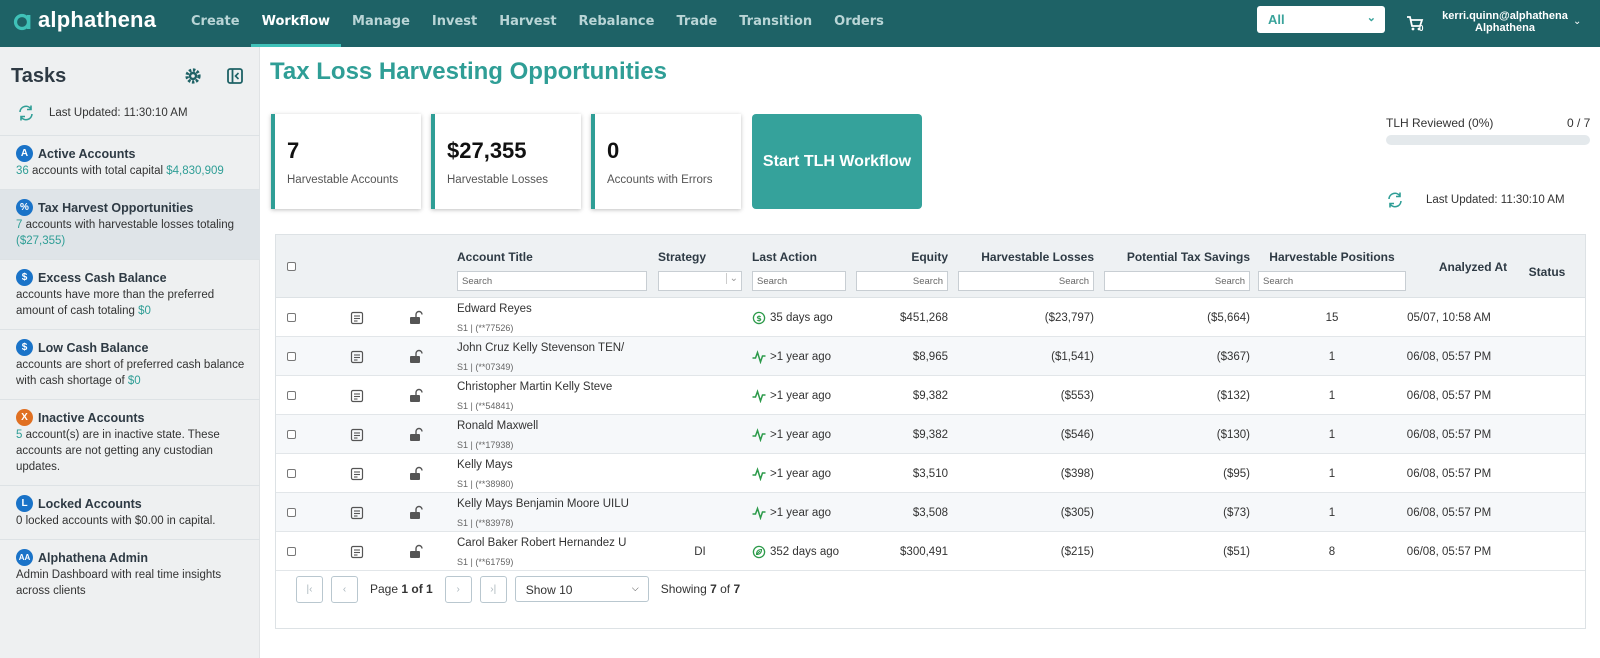 The width and height of the screenshot is (1600, 658). Describe the element at coordinates (902, 281) in the screenshot. I see `equity-filter: Search` at that location.